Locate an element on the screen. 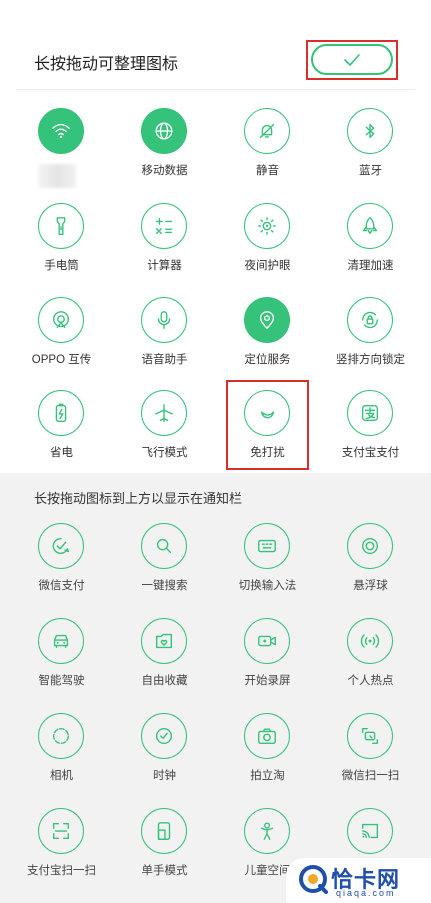 This screenshot has width=431, height=903. available-tile-clock: 时钟 is located at coordinates (164, 758).